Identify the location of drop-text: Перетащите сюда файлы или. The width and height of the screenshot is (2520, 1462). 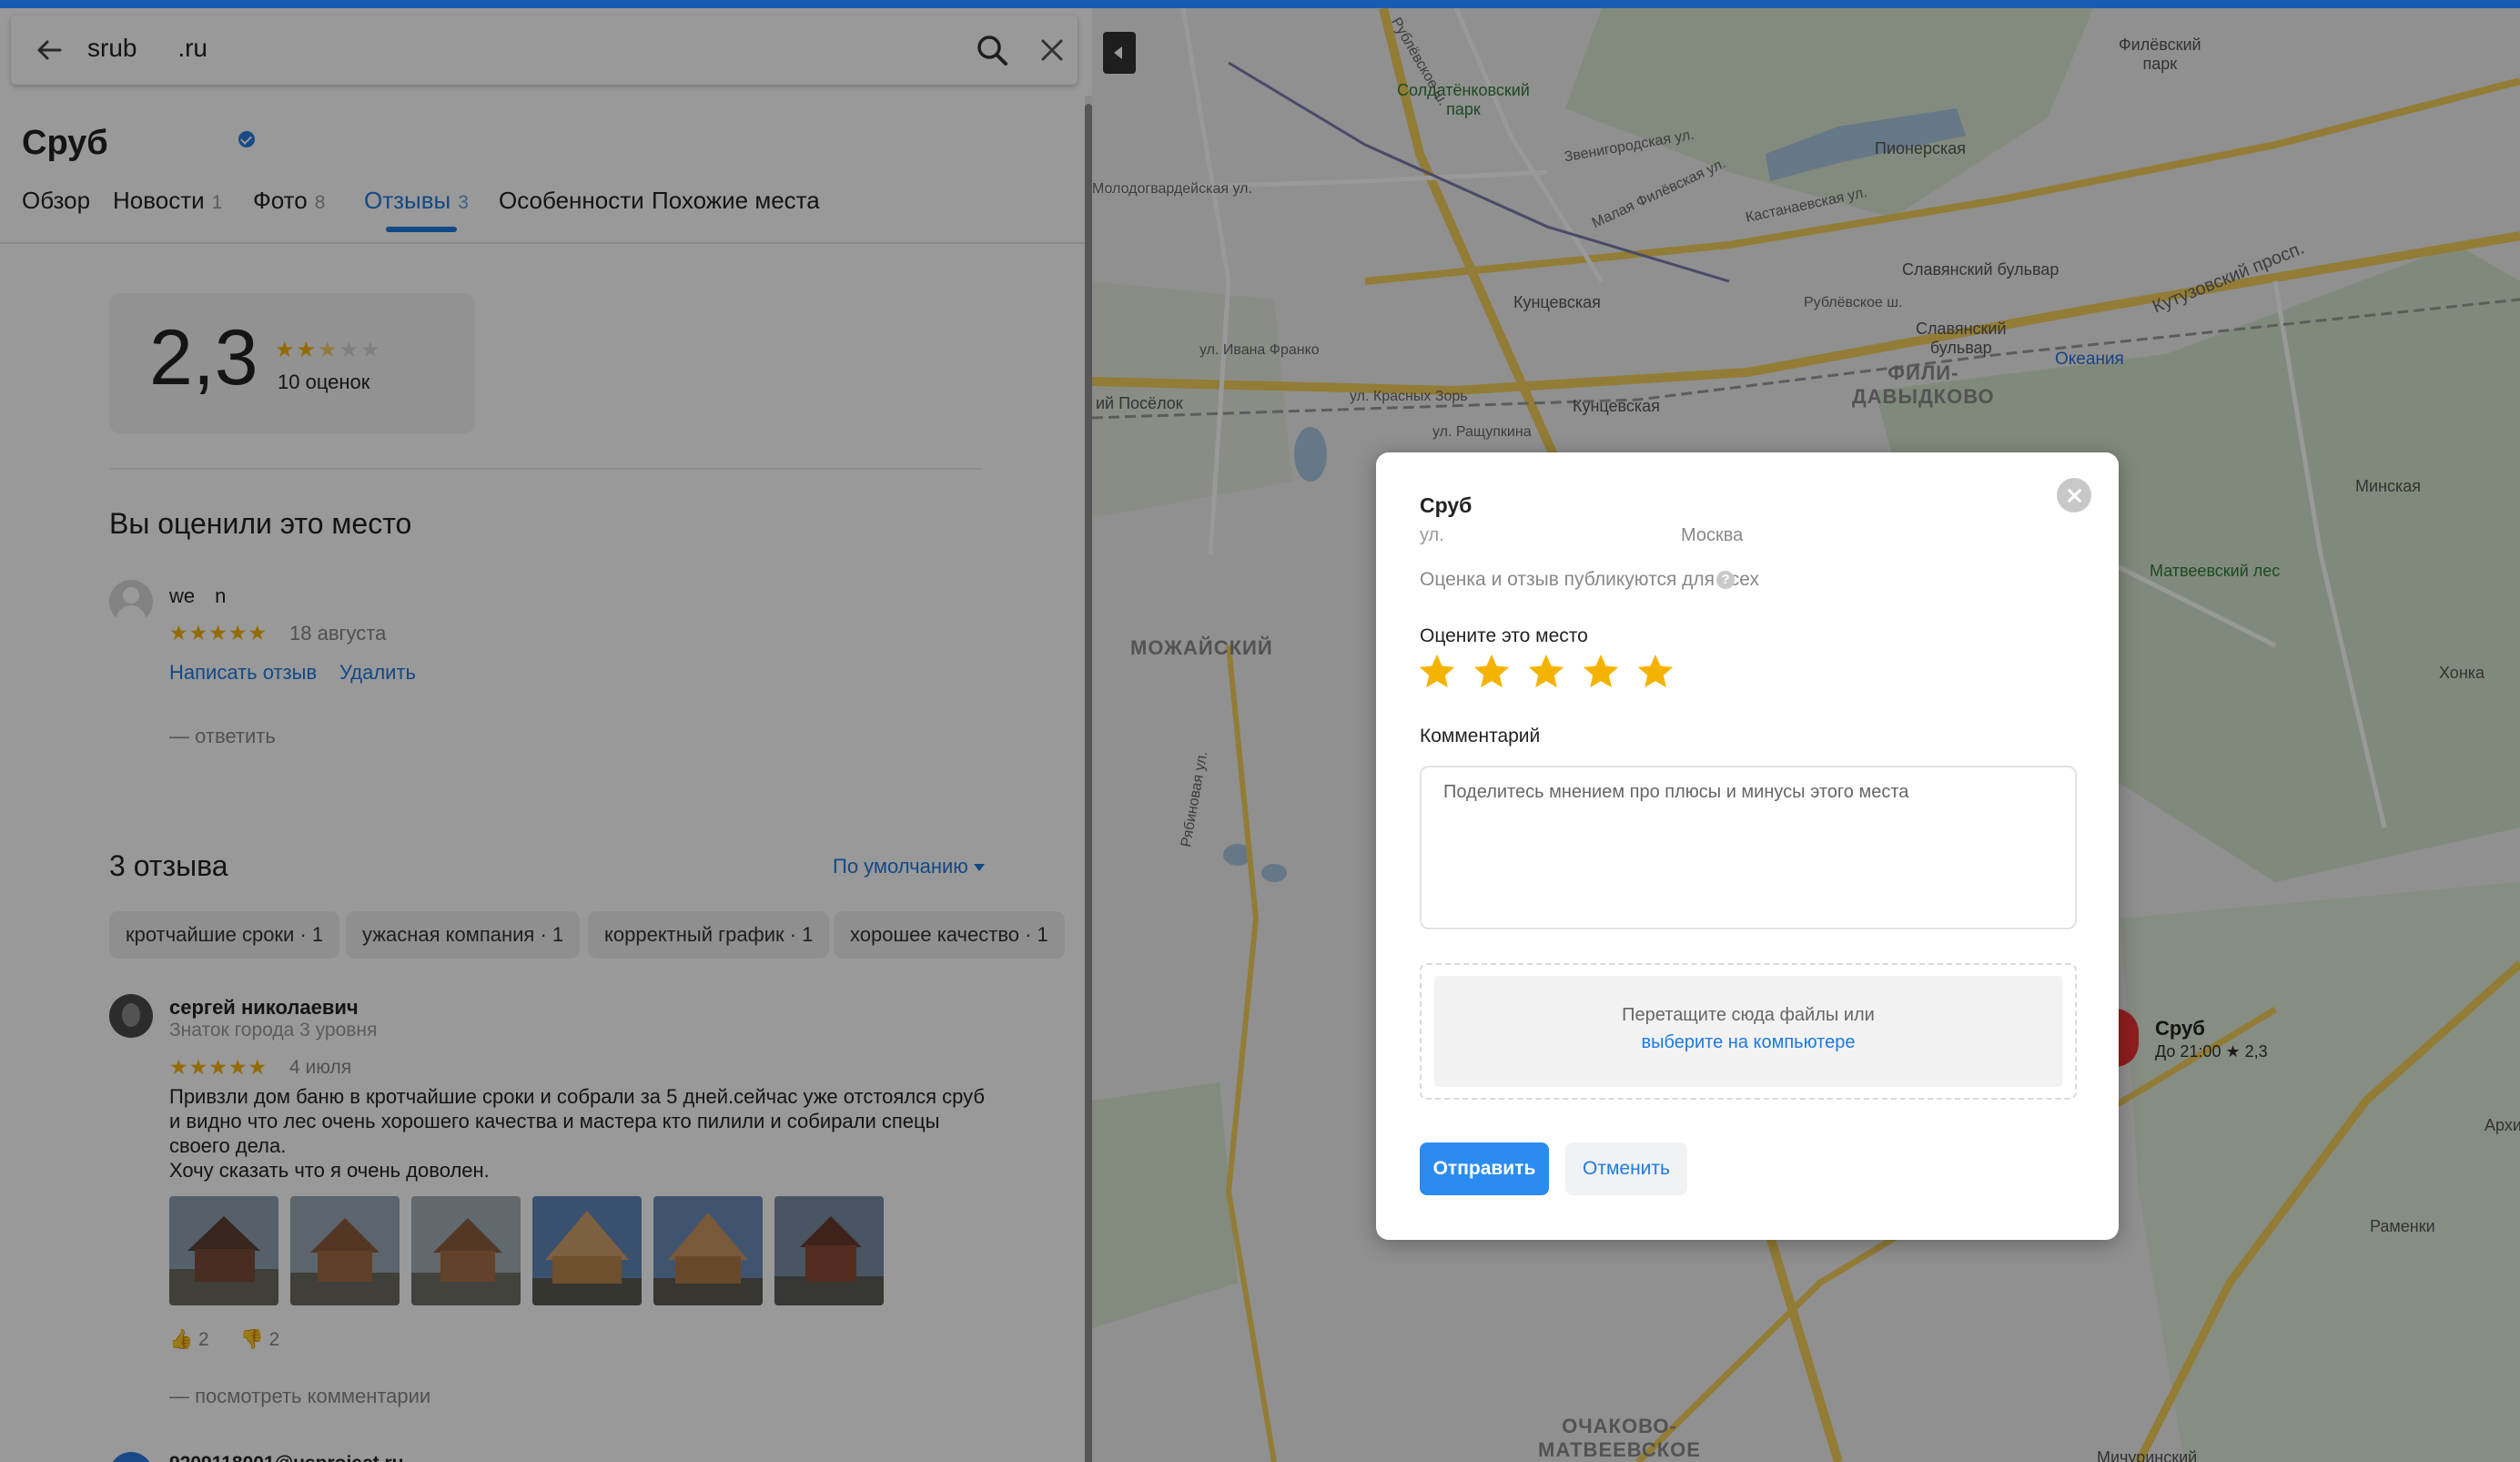
(1748, 1015).